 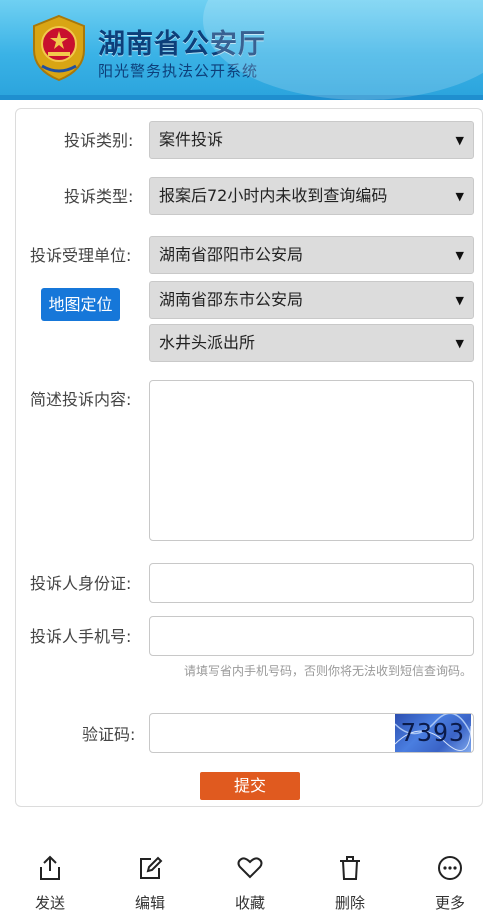 I want to click on complaint-type-value: 报案后72小时内未收到查询编码, so click(x=273, y=195).